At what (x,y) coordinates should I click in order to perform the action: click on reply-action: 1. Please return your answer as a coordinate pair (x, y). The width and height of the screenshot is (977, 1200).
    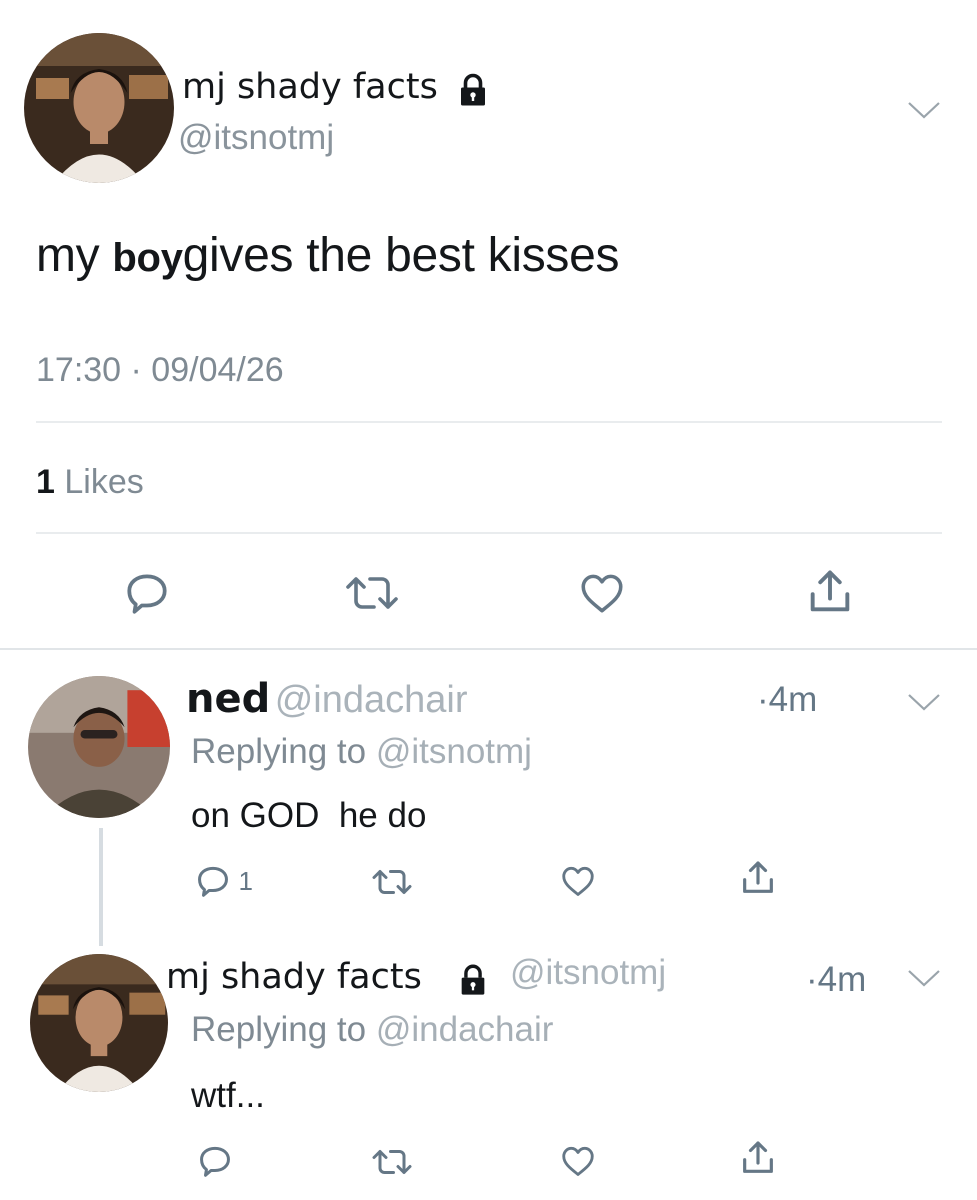
    Looking at the image, I should click on (223, 880).